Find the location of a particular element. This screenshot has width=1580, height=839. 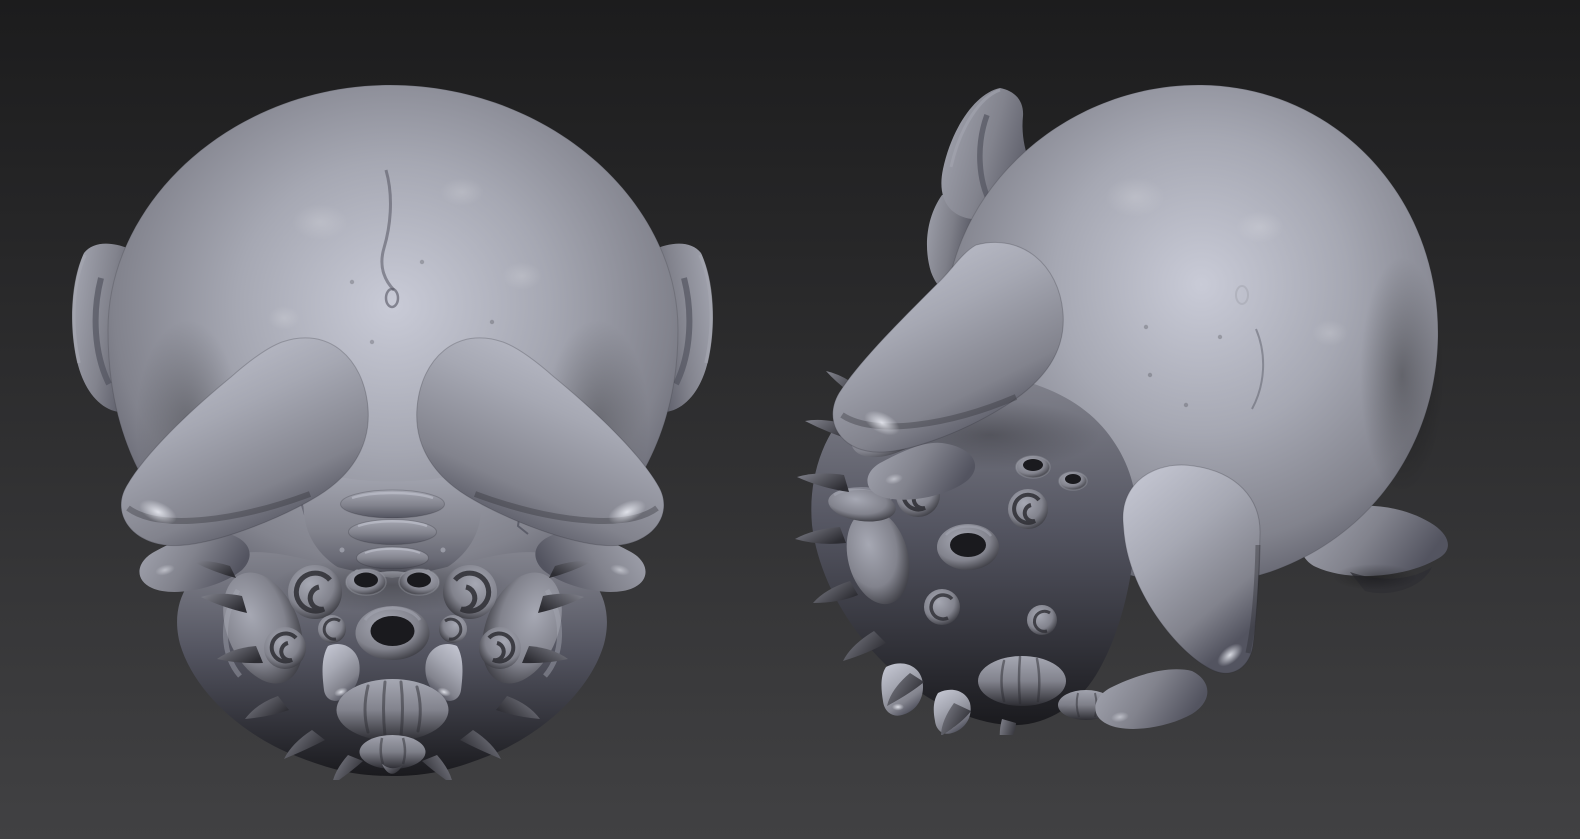

front-view-beard is located at coordinates (392, 656).